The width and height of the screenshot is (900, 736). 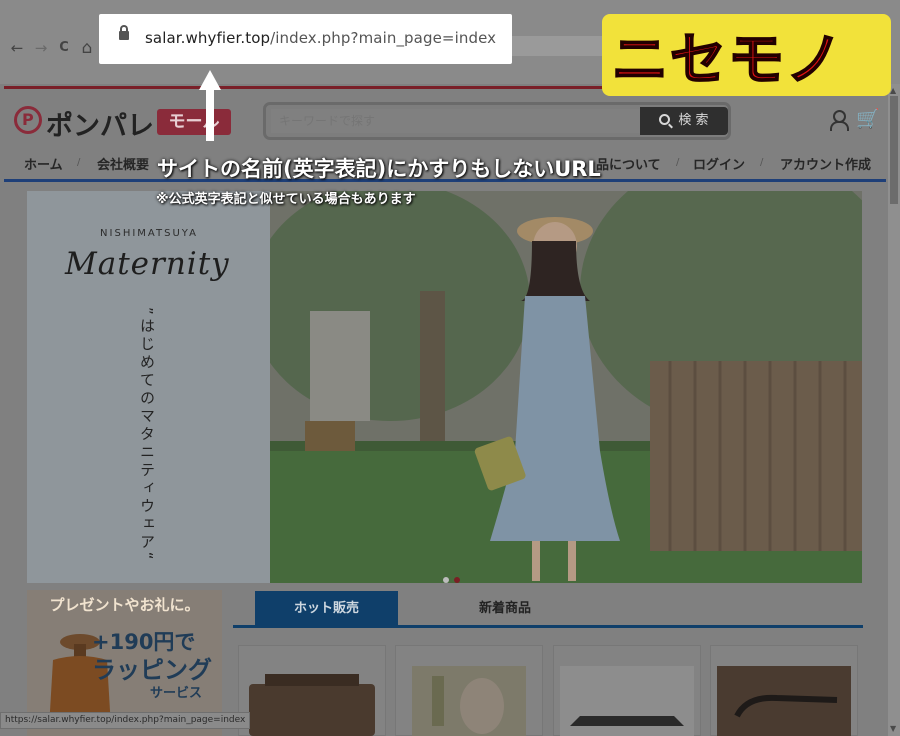 I want to click on search-button-label: 検 索, so click(x=693, y=120).